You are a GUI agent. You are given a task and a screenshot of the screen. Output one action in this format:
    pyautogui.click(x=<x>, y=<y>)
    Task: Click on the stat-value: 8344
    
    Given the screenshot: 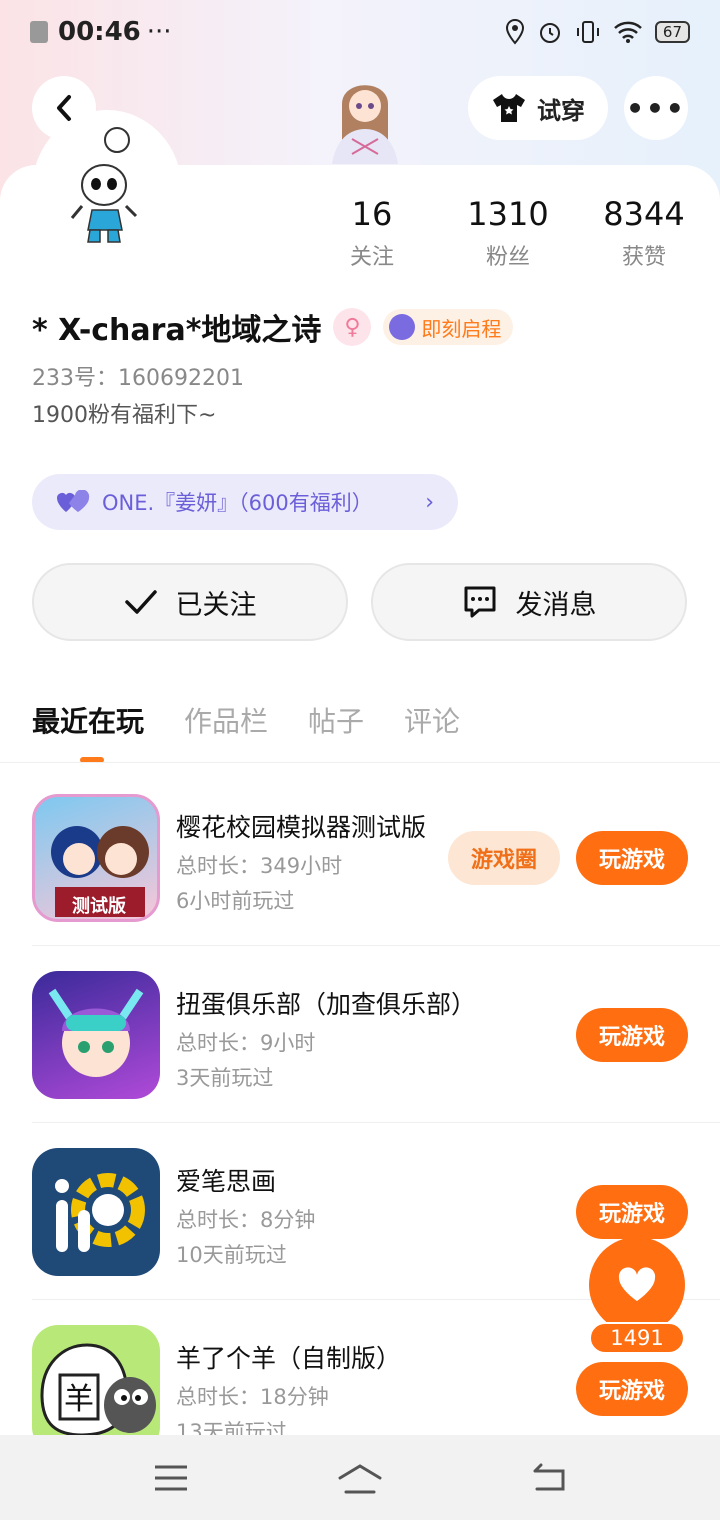 What is the action you would take?
    pyautogui.click(x=644, y=214)
    